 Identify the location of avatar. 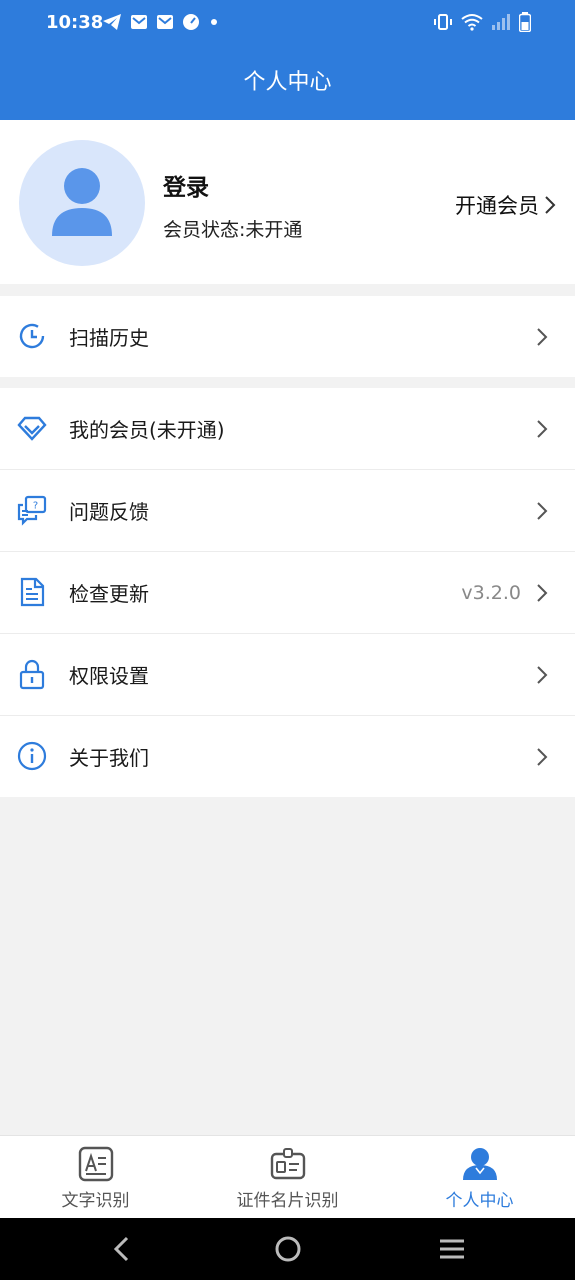
(82, 203).